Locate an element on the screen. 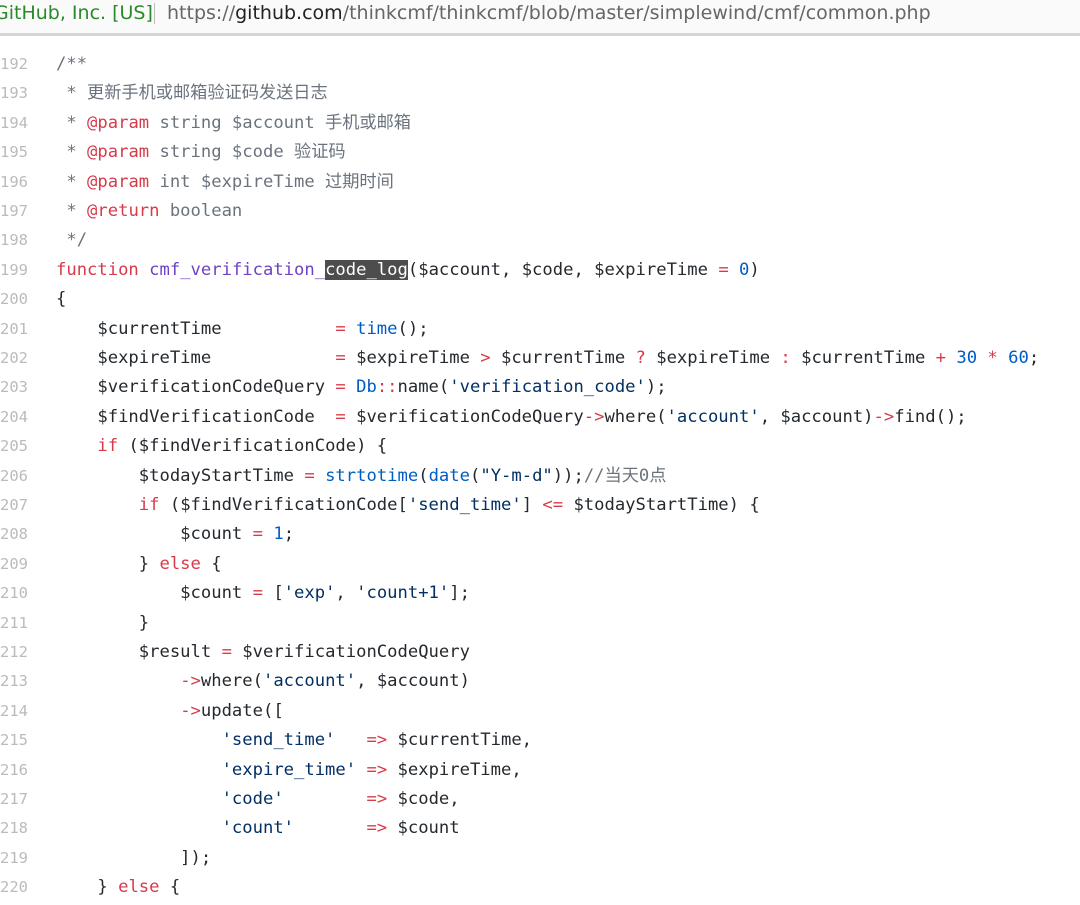 The height and width of the screenshot is (905, 1080). line-number: 214 is located at coordinates (14, 711).